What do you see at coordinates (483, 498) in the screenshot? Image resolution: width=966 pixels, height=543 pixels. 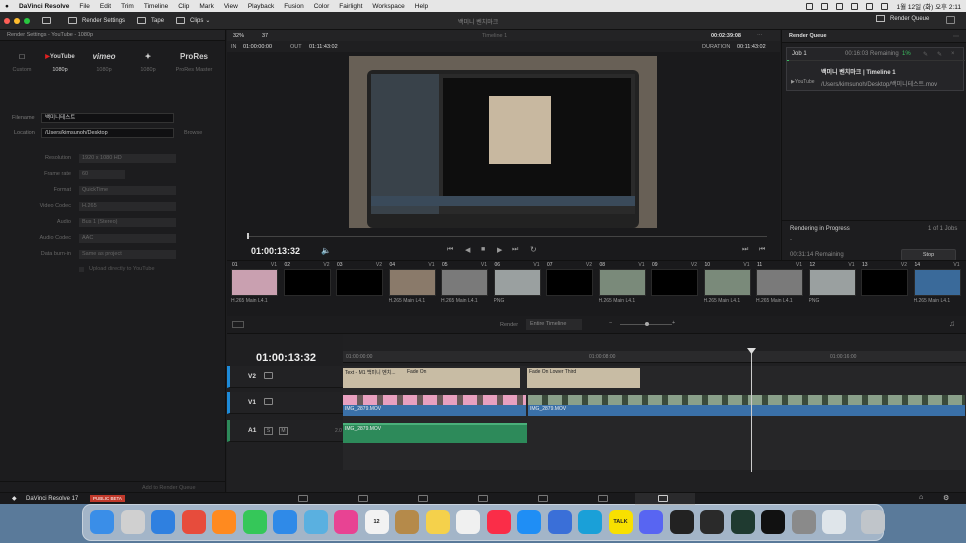 I see `page-fusion-icon` at bounding box center [483, 498].